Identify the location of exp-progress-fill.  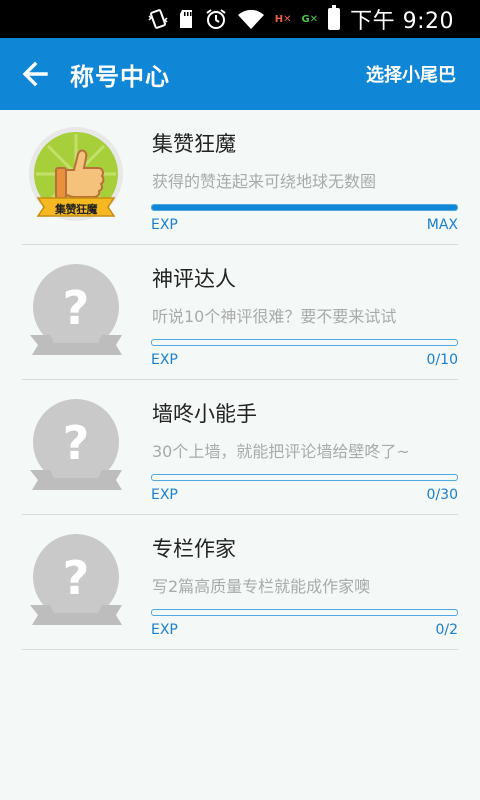
(304, 207).